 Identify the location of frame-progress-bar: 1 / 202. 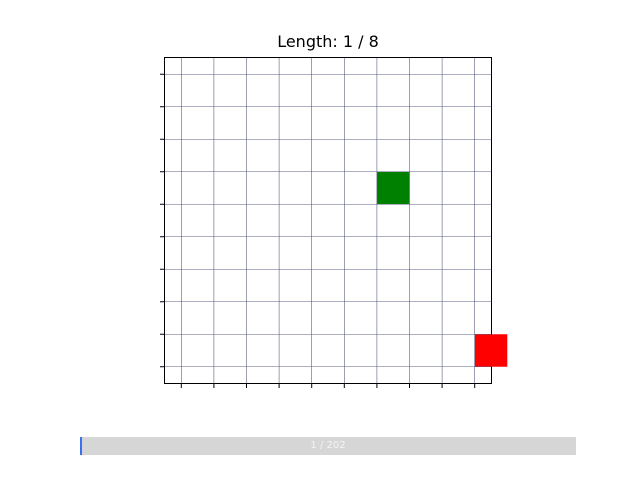
(328, 446).